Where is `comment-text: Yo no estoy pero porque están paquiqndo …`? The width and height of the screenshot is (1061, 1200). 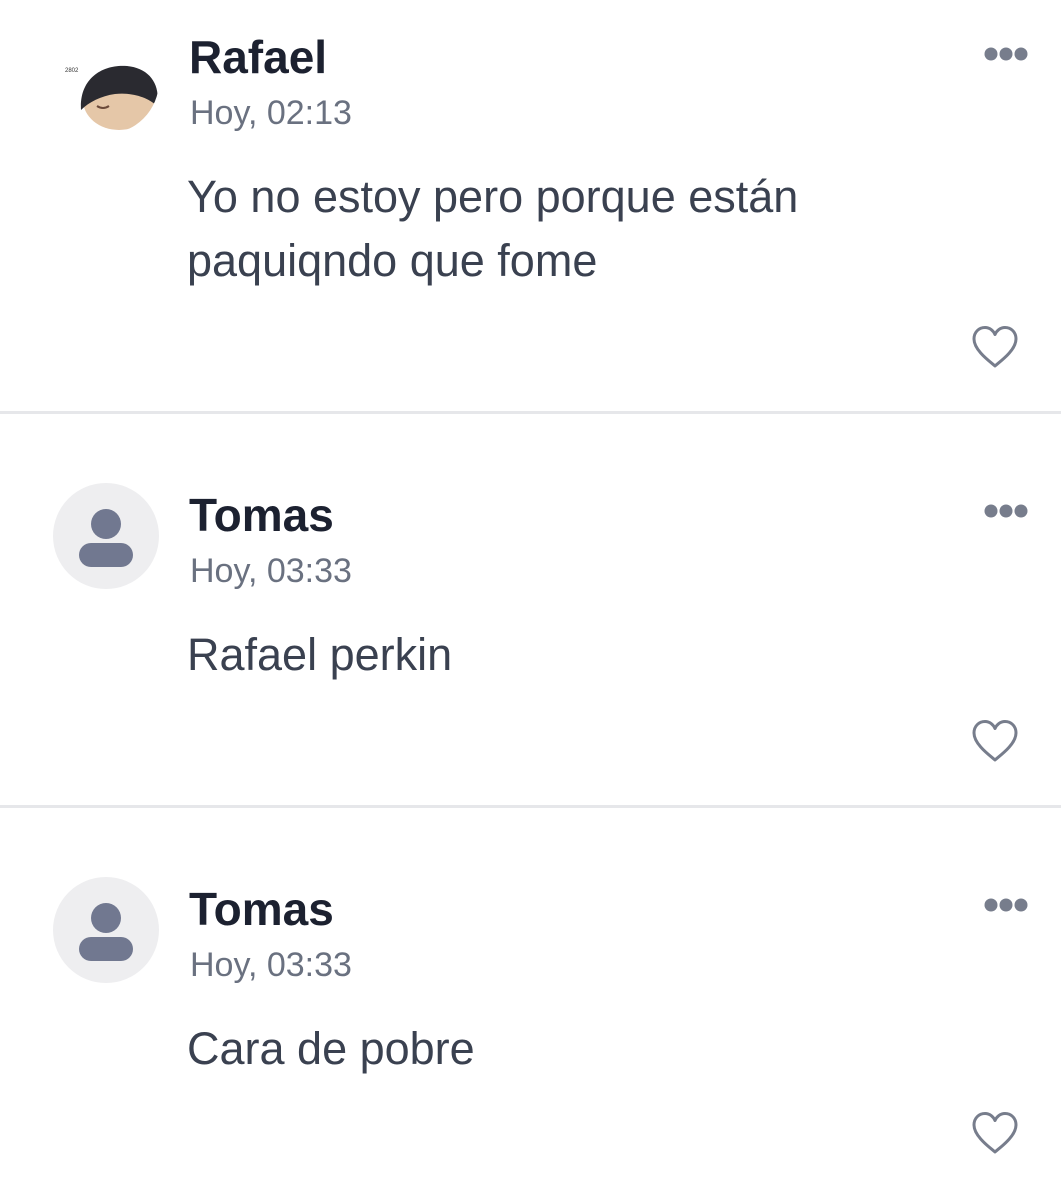
comment-text: Yo no estoy pero porque están paquiqndo … is located at coordinates (493, 228).